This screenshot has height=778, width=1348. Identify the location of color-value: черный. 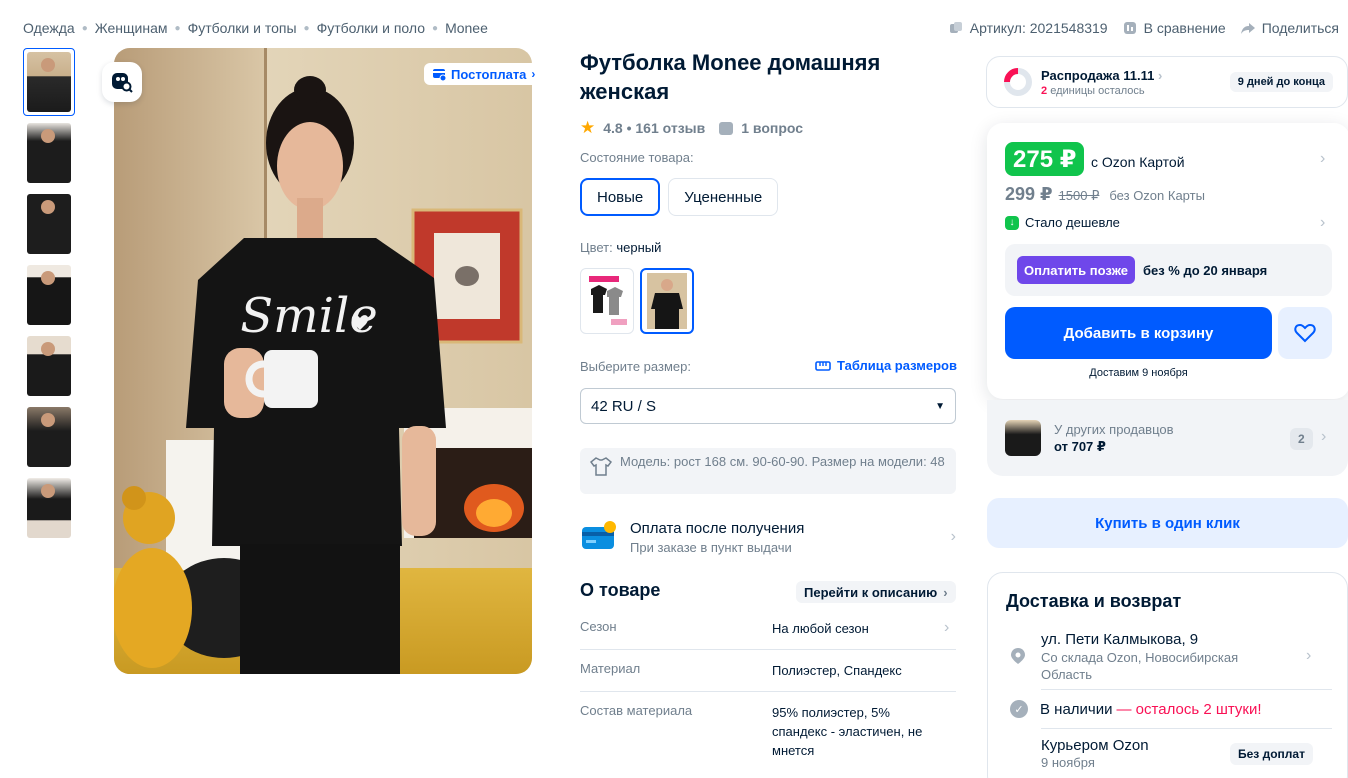
(639, 247).